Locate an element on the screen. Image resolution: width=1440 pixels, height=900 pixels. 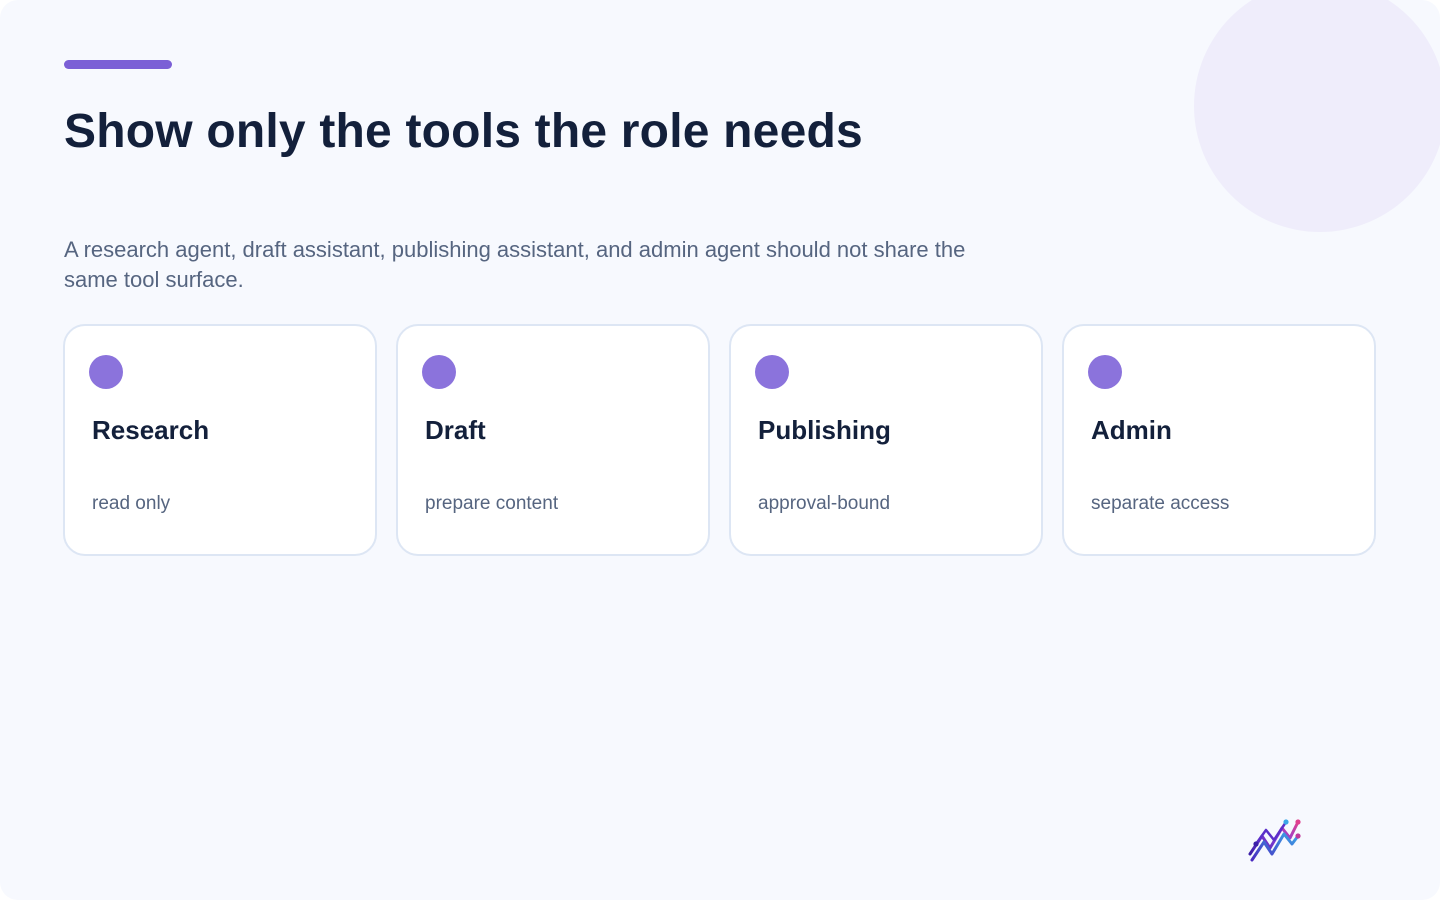
role-card-publishing: Publishing approval-bound is located at coordinates (886, 440).